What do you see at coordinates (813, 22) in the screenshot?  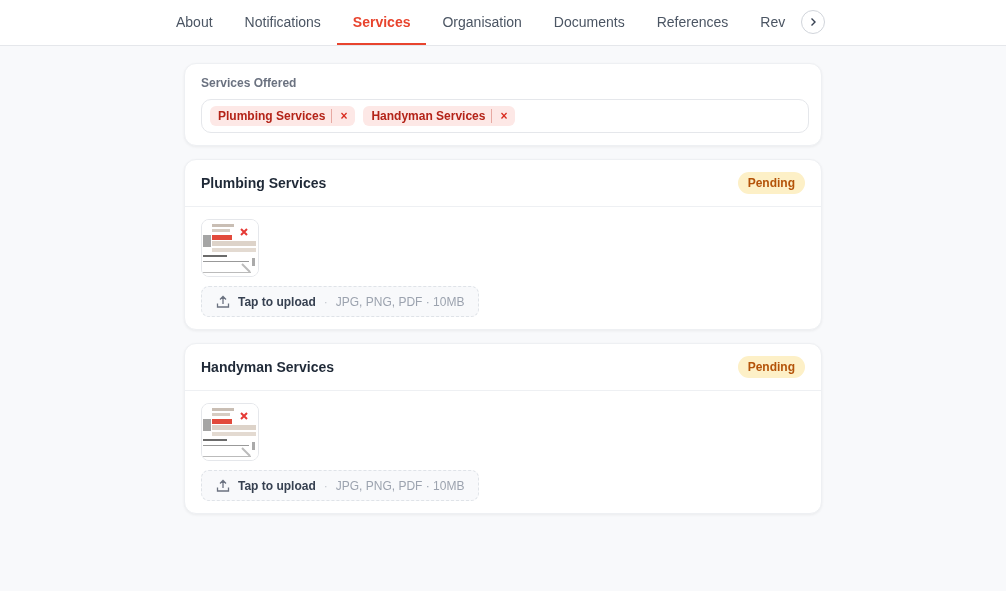 I see `scroll-right-button` at bounding box center [813, 22].